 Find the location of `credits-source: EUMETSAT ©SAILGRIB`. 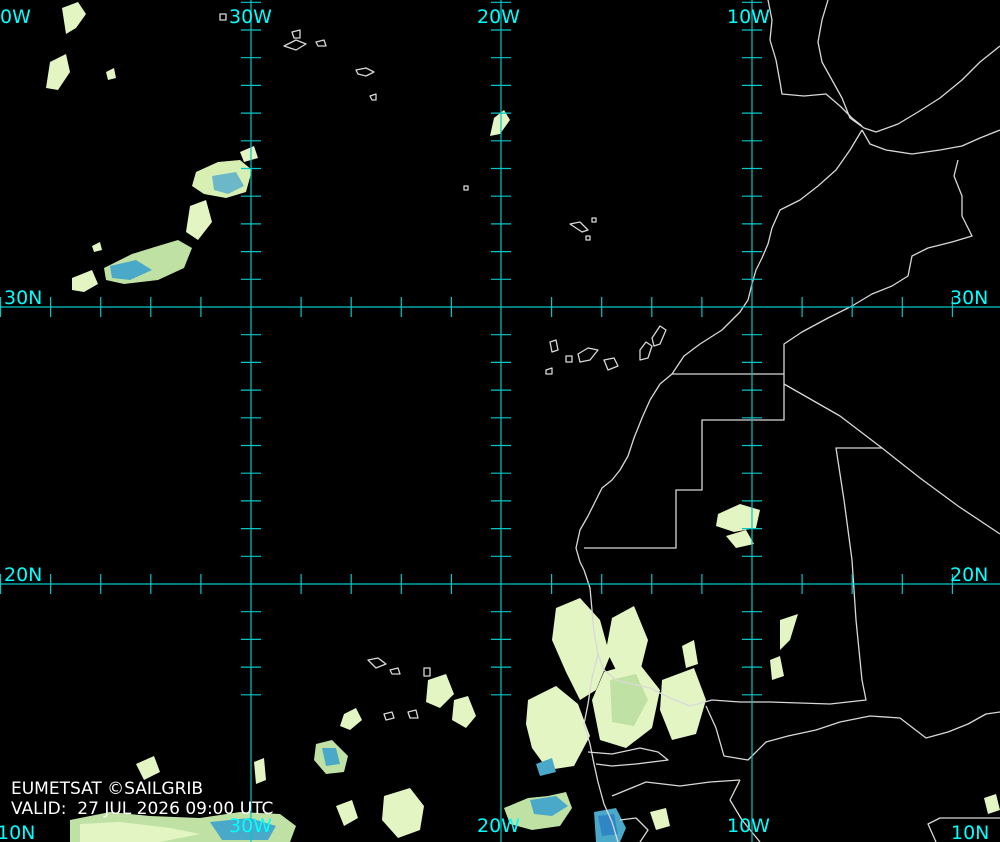

credits-source: EUMETSAT ©SAILGRIB is located at coordinates (107, 789).